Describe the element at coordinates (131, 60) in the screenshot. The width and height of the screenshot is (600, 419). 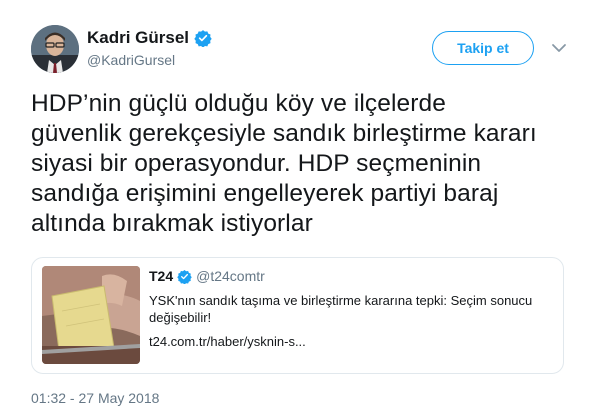
I see `author-handle: @KadriGursel` at that location.